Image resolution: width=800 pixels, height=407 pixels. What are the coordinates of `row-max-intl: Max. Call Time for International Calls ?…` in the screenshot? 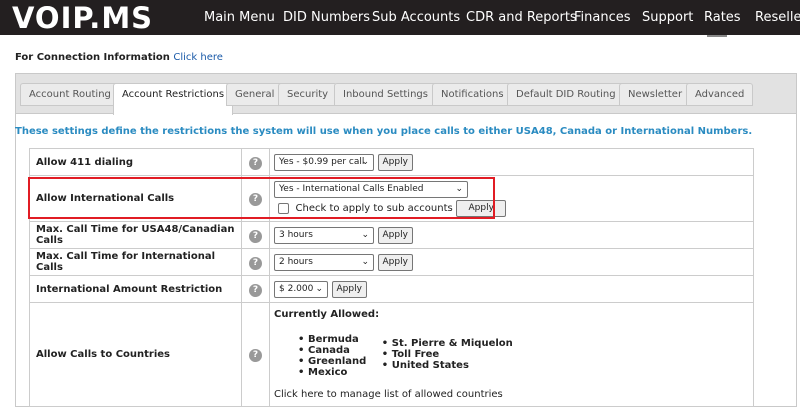 It's located at (391, 262).